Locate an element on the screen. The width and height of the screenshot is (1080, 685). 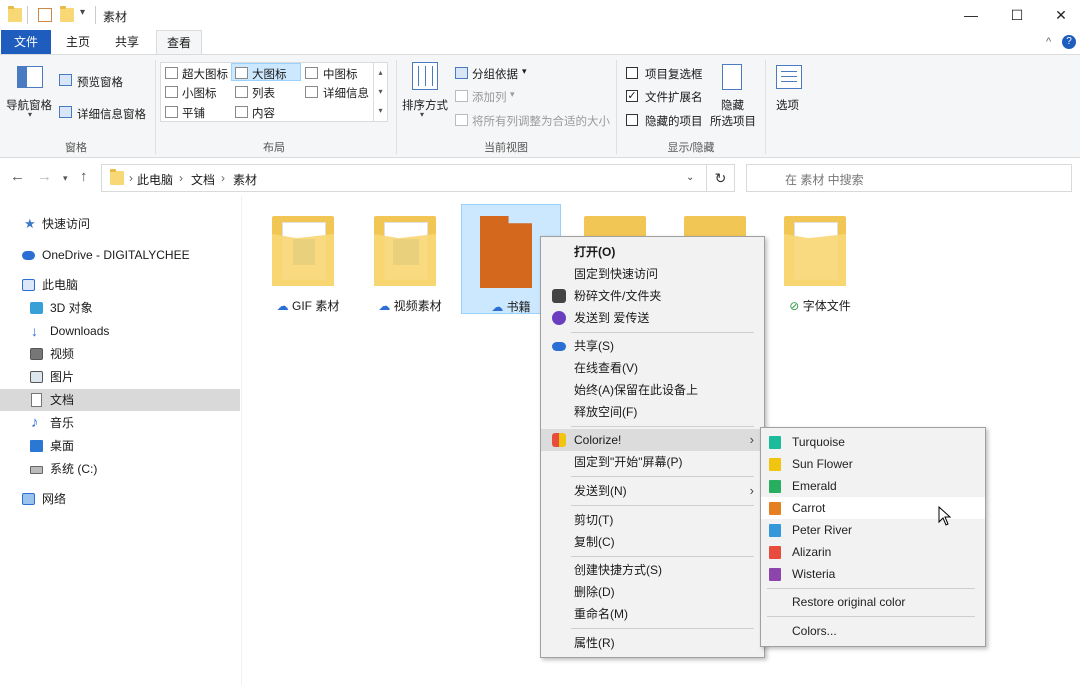
tab-home: 主页 is located at coordinates (78, 42).